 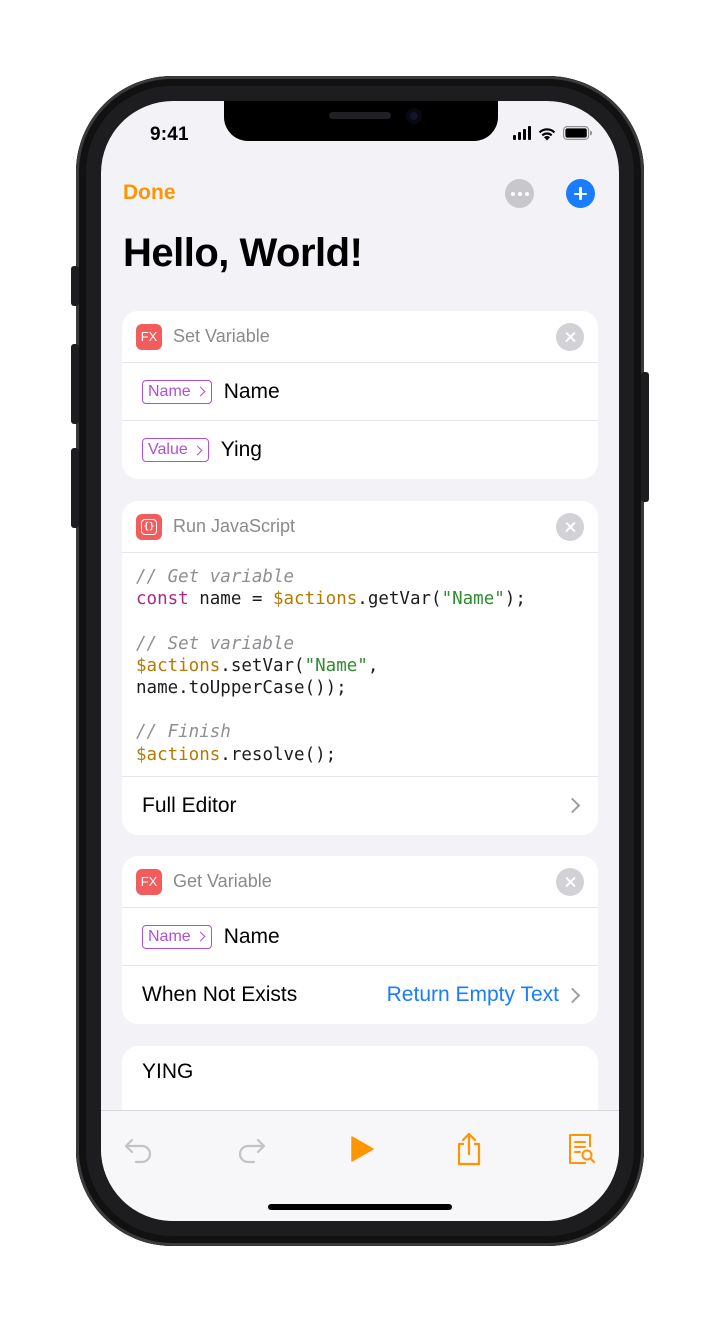 I want to click on done-button: Done, so click(x=149, y=193).